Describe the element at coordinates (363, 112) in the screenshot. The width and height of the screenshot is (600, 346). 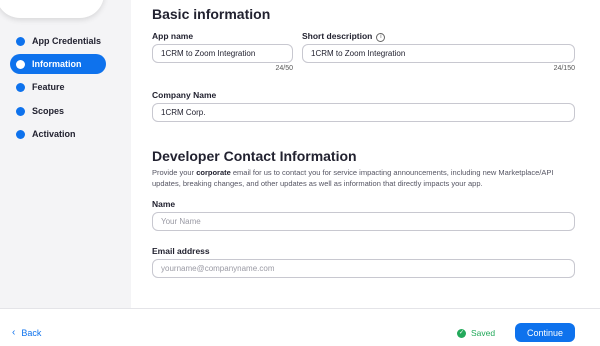
I see `company-name-input` at that location.